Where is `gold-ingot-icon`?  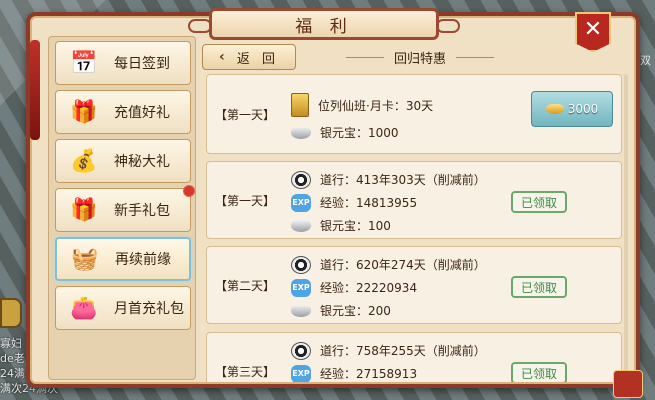
gold-ingot-icon is located at coordinates (554, 109).